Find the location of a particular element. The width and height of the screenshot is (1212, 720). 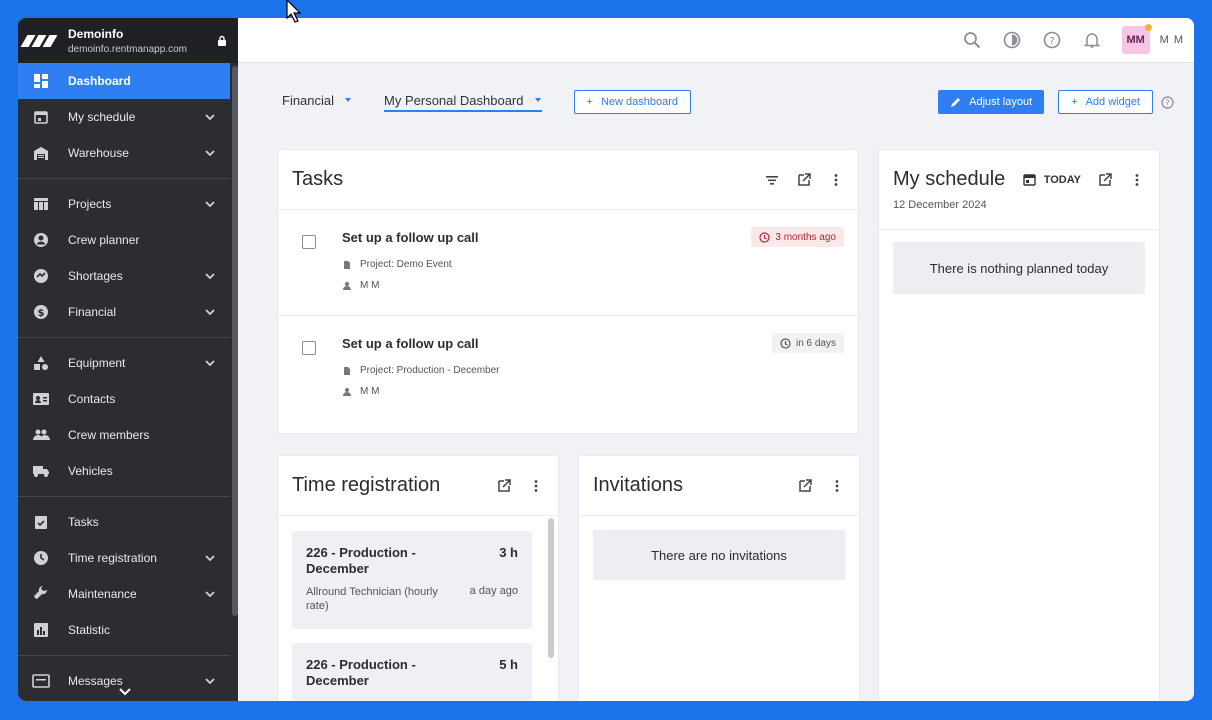

personal-dashboard-select: My Personal Dashboard is located at coordinates (463, 102).